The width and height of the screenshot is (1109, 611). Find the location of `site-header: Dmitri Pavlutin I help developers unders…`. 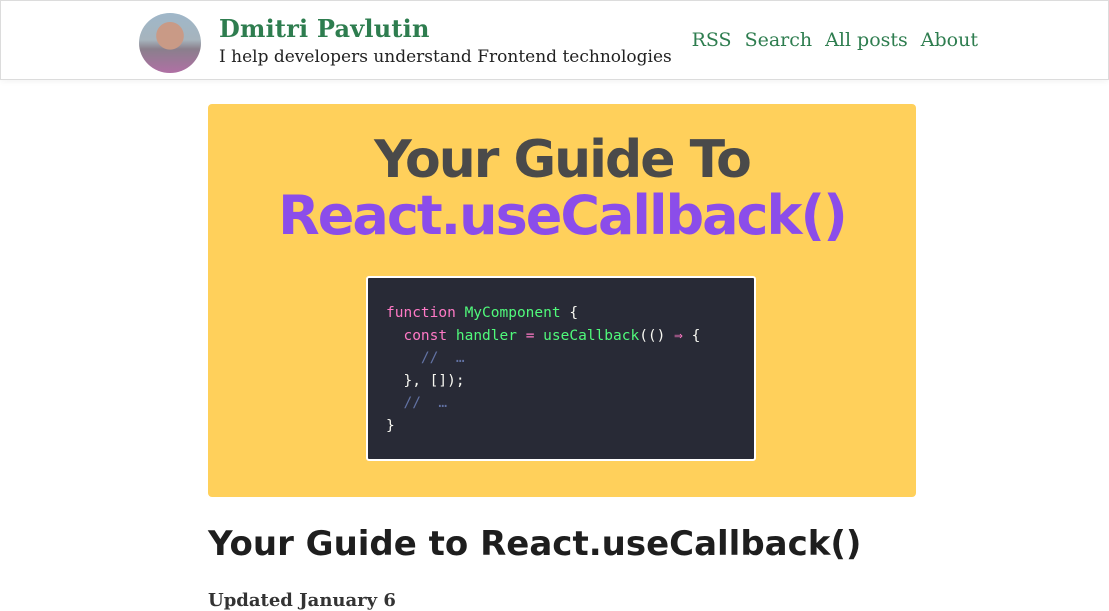

site-header: Dmitri Pavlutin I help developers unders… is located at coordinates (554, 40).